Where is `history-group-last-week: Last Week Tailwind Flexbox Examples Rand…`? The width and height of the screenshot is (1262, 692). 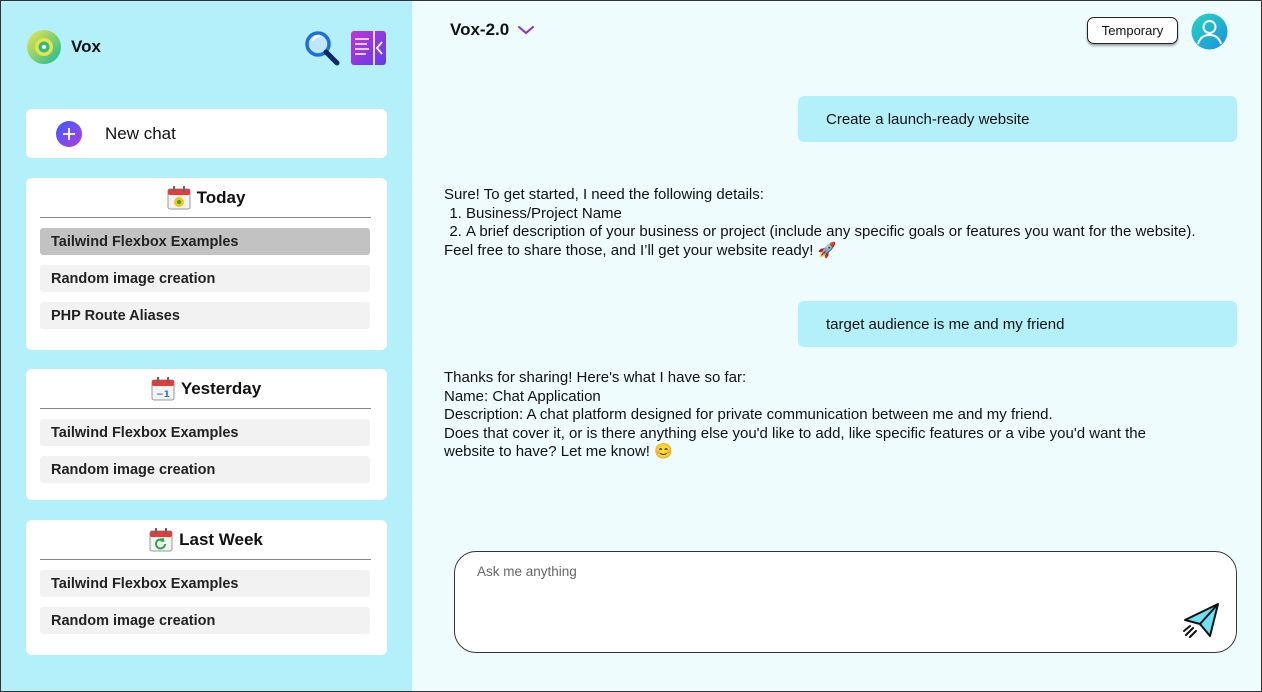 history-group-last-week: Last Week Tailwind Flexbox Examples Rand… is located at coordinates (206, 587).